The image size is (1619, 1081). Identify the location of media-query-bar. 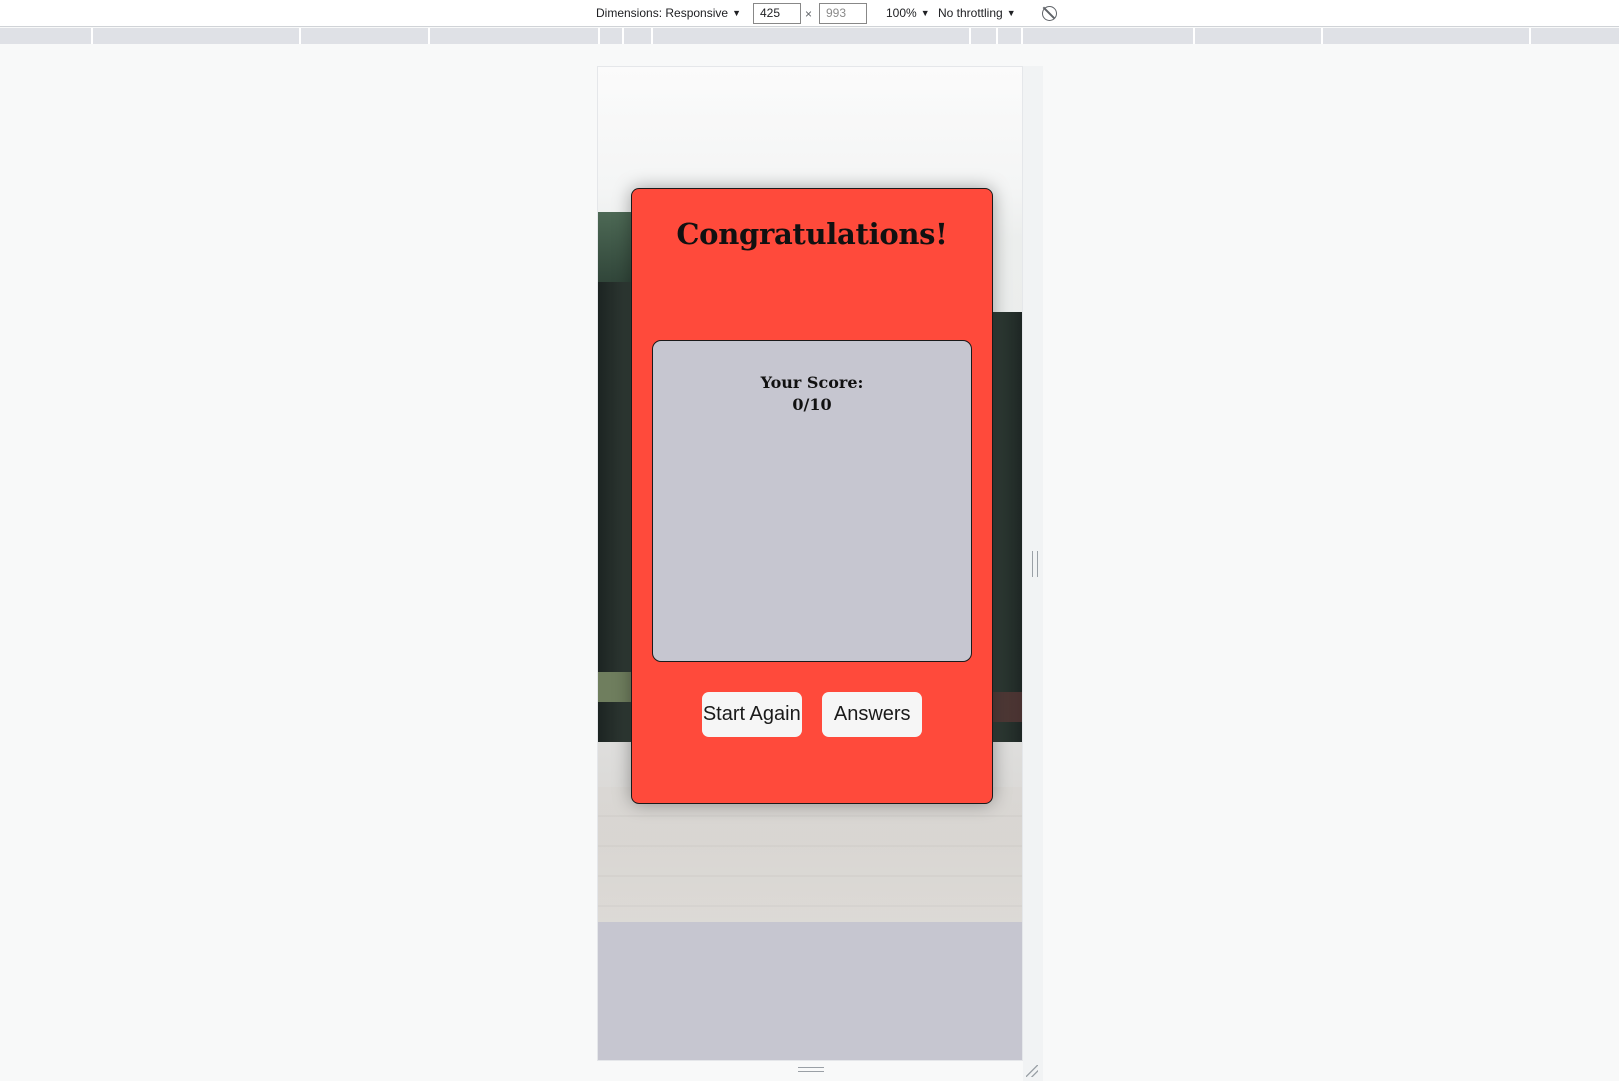
(809, 36).